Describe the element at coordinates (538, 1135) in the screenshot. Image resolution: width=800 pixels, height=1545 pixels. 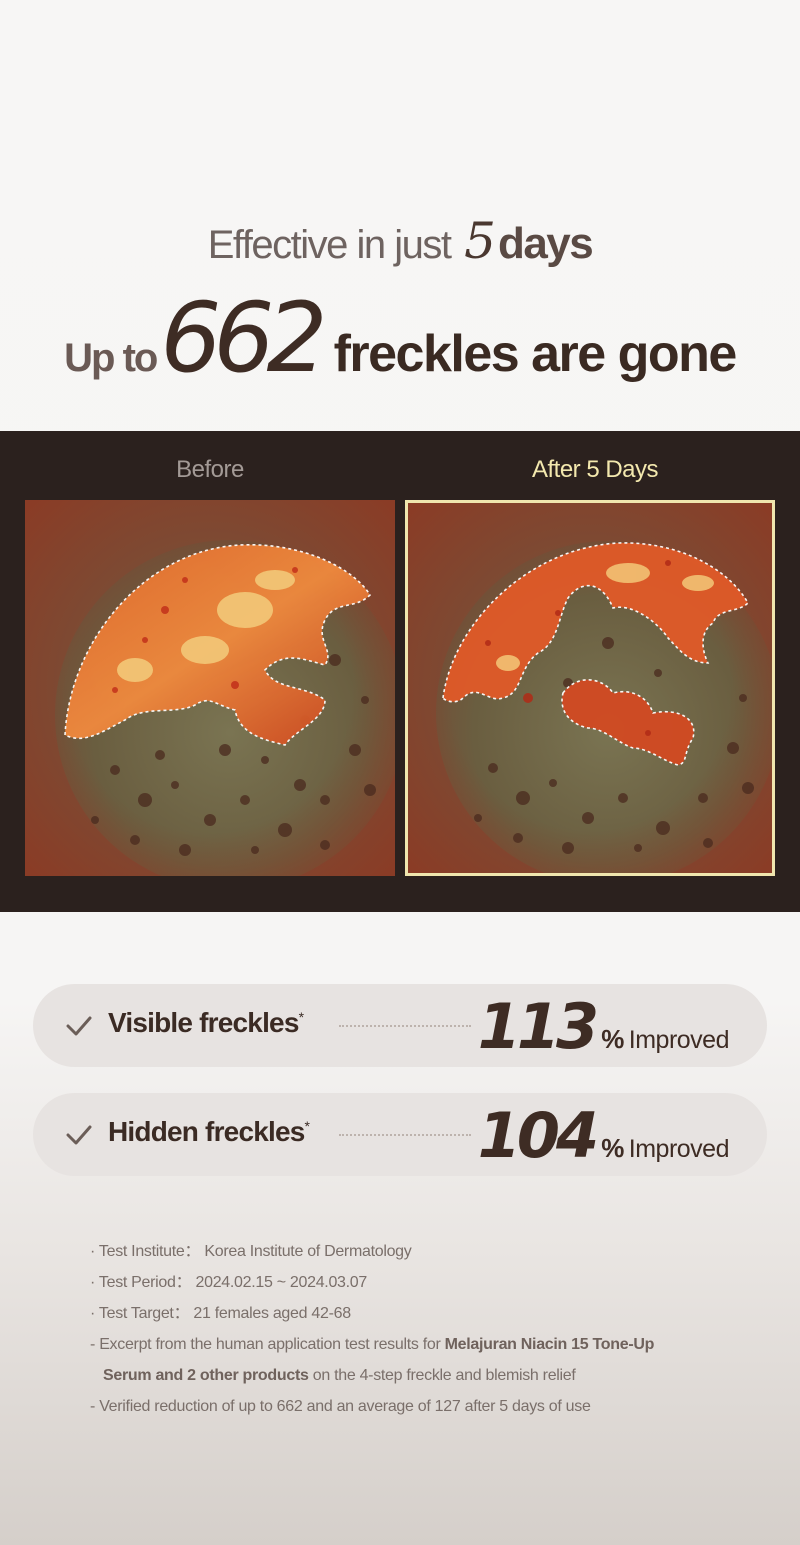
I see `stat-number: 104` at that location.